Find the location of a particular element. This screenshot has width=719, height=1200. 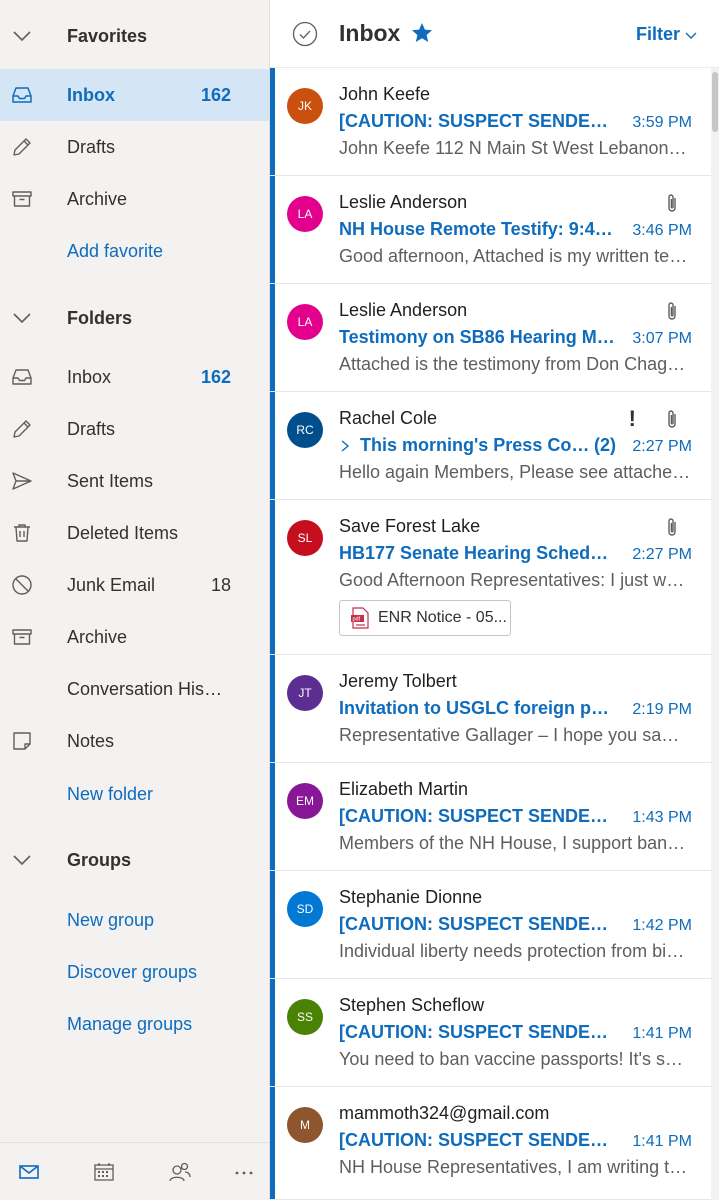

scroll-thumb is located at coordinates (715, 102).